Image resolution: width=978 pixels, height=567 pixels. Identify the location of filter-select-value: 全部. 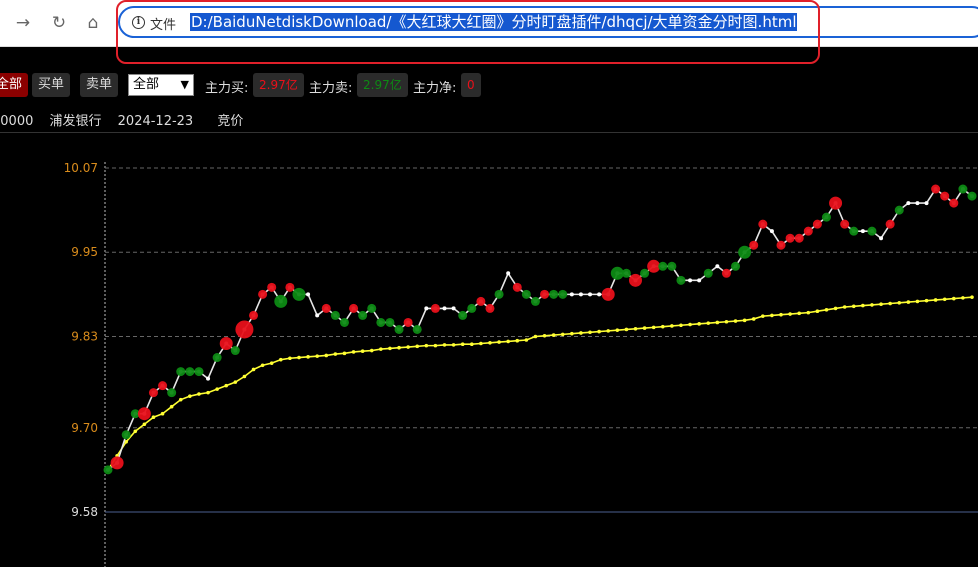
(146, 84).